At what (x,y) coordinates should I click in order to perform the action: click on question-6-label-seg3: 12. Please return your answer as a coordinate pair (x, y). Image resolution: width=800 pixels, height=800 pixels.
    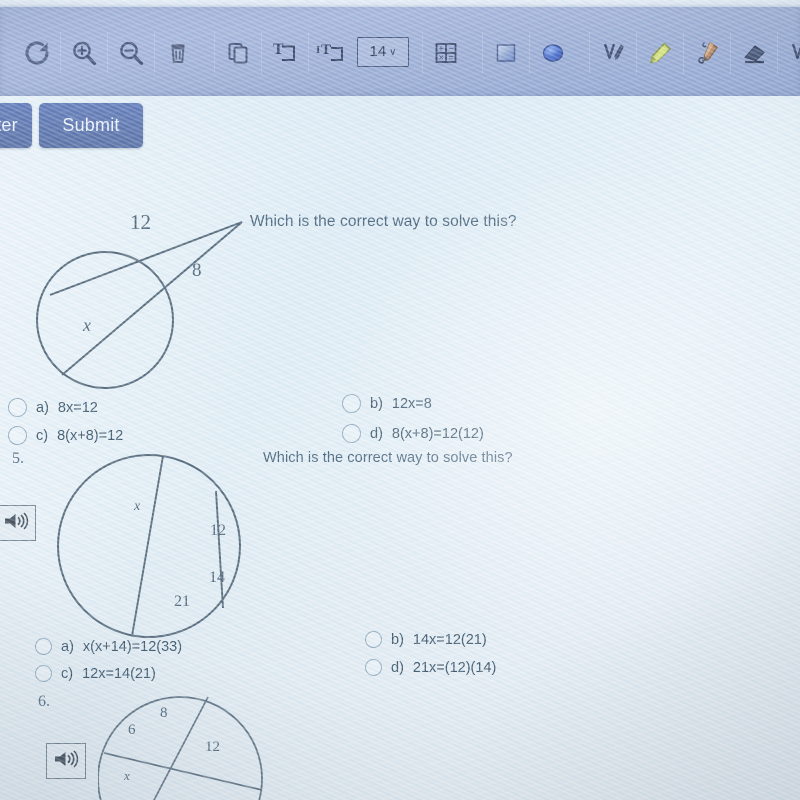
    Looking at the image, I should click on (212, 747).